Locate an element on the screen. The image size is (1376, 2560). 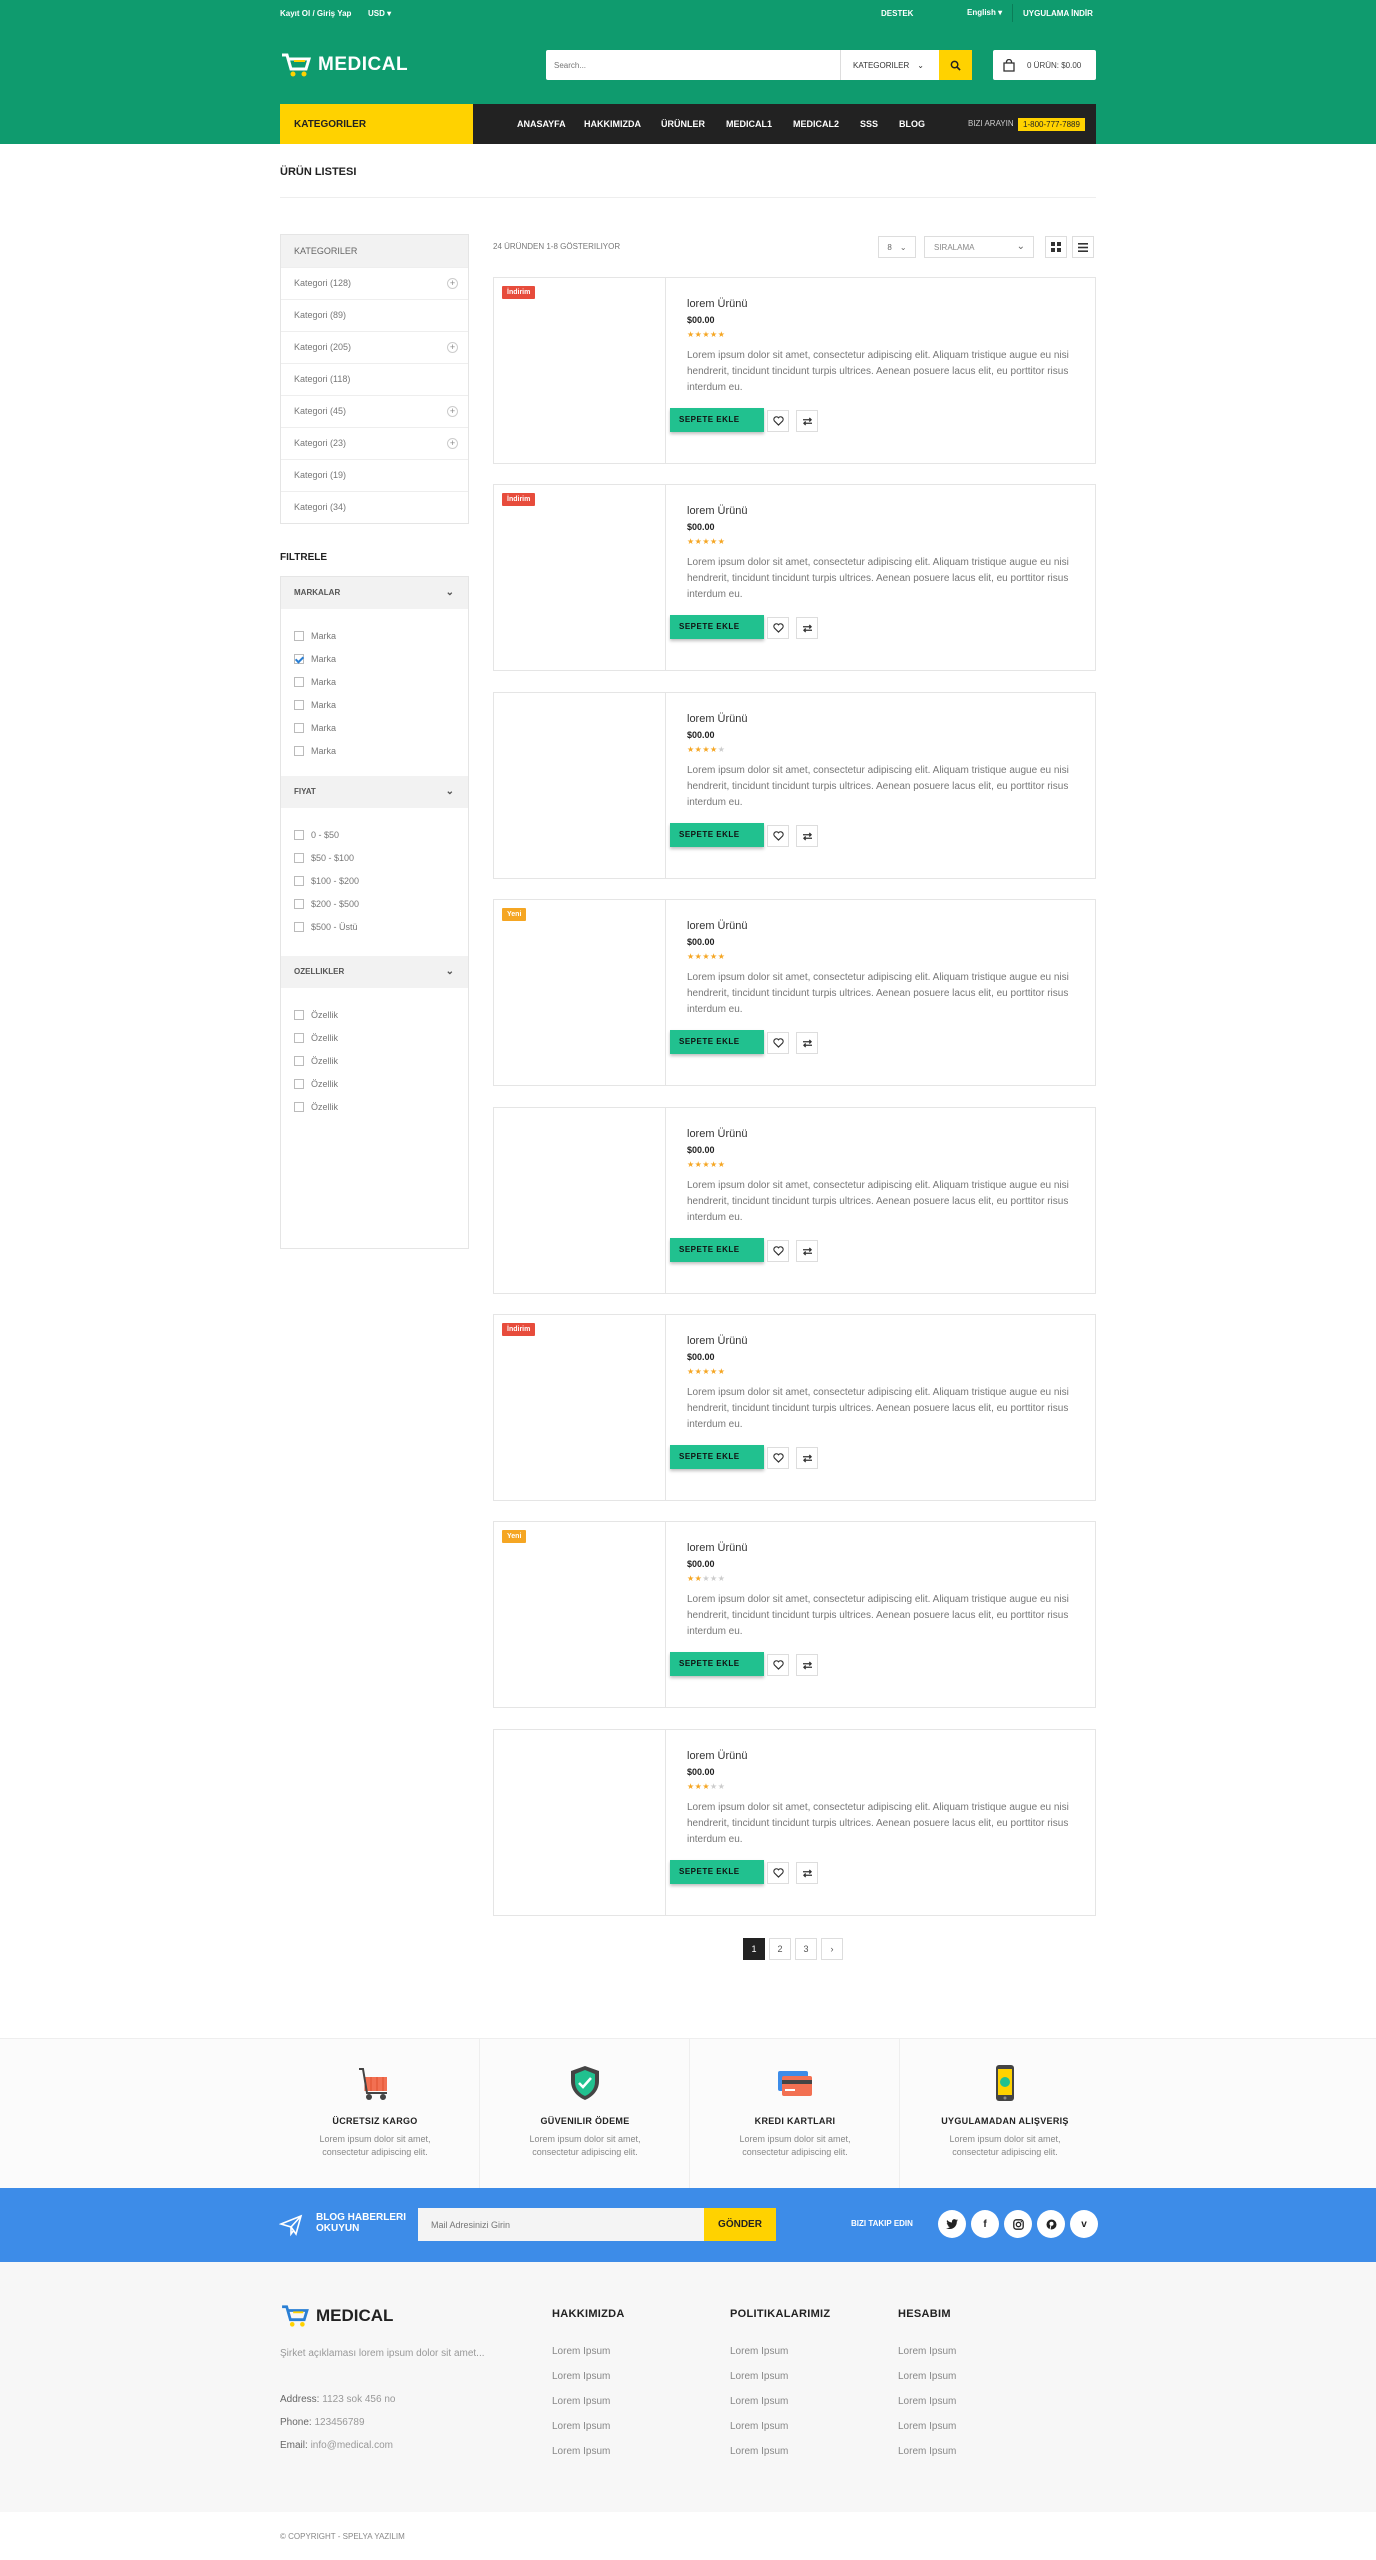
next-page-button: › is located at coordinates (832, 1949).